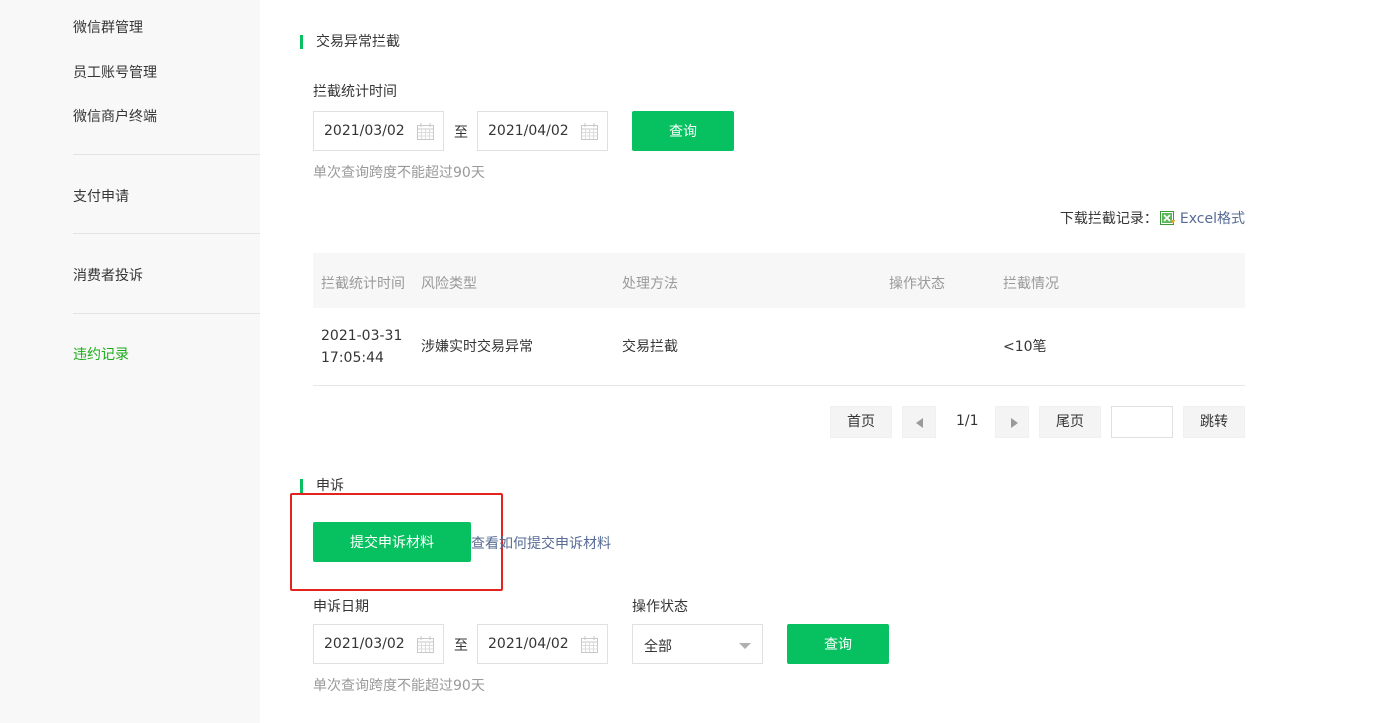 This screenshot has width=1396, height=723. I want to click on jump-button: 跳转, so click(1214, 422).